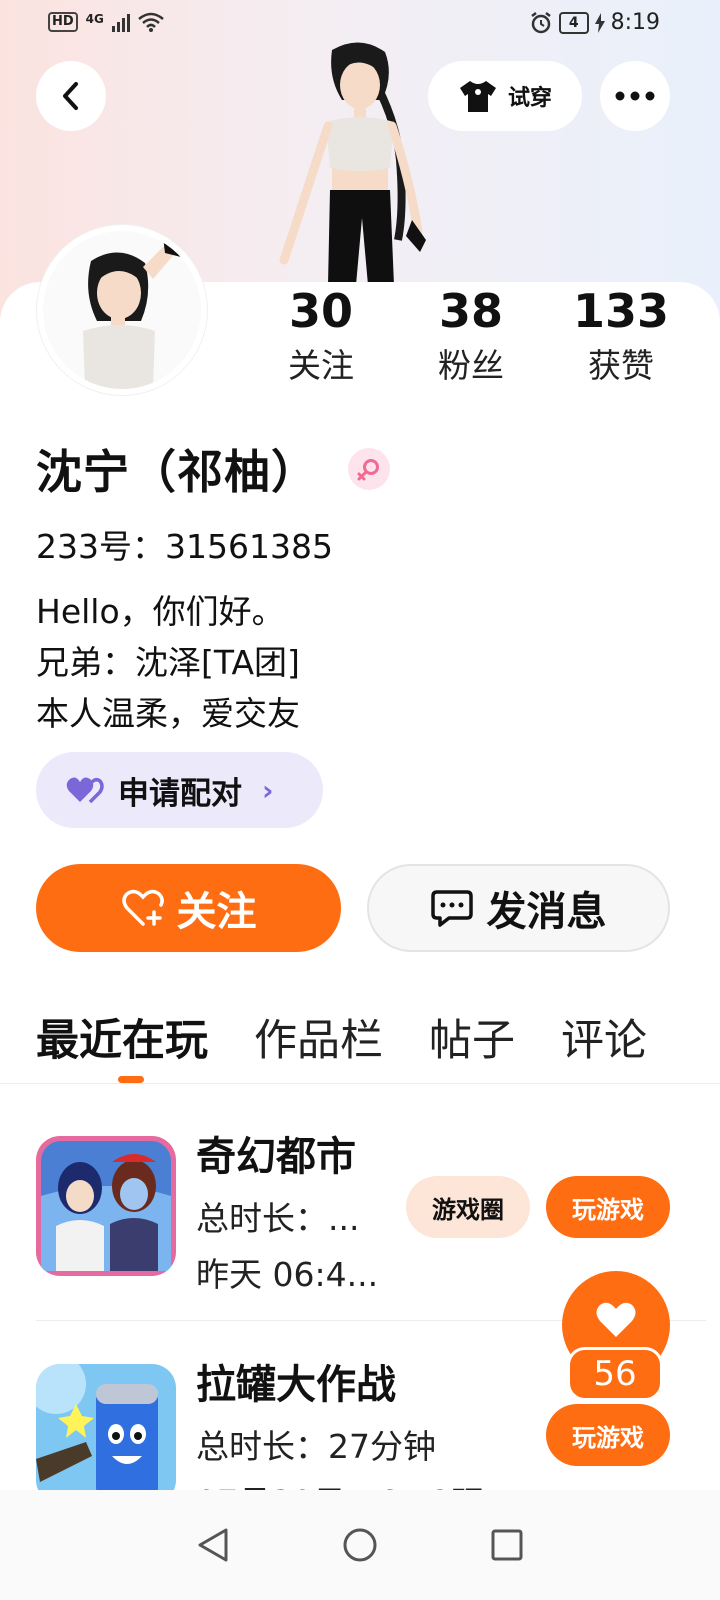 The height and width of the screenshot is (1600, 720). What do you see at coordinates (477, 96) in the screenshot?
I see `tshirt-icon` at bounding box center [477, 96].